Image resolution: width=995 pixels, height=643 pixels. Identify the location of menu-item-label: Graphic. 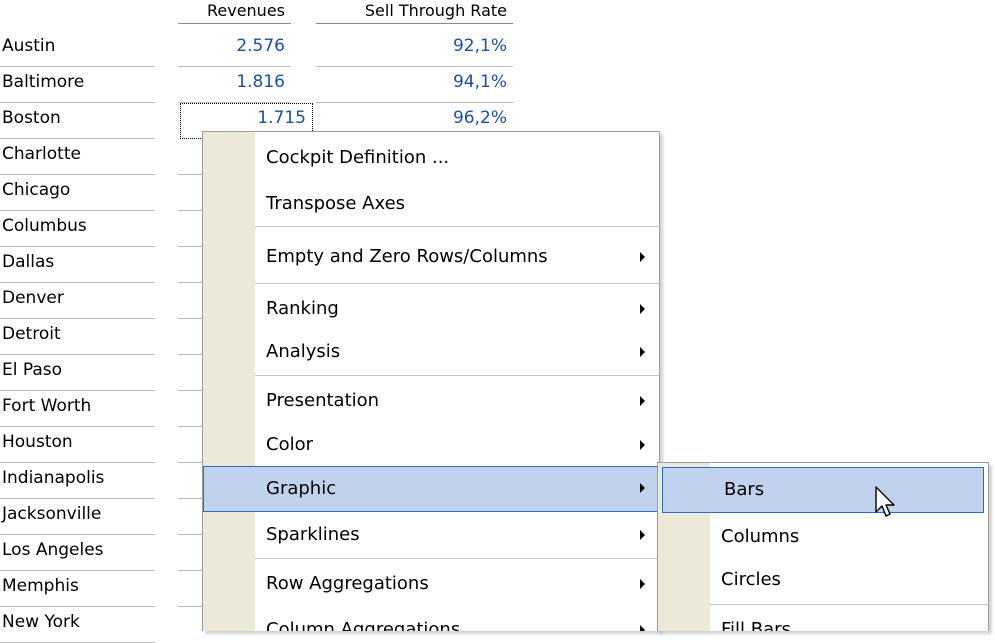
(301, 488).